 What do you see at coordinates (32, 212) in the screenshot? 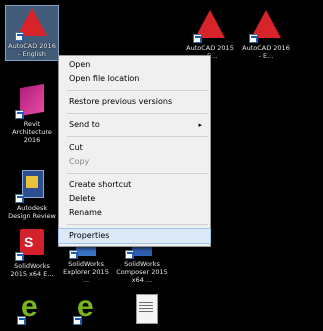
I see `desktop-icon-label: Autodesk Design Review` at bounding box center [32, 212].